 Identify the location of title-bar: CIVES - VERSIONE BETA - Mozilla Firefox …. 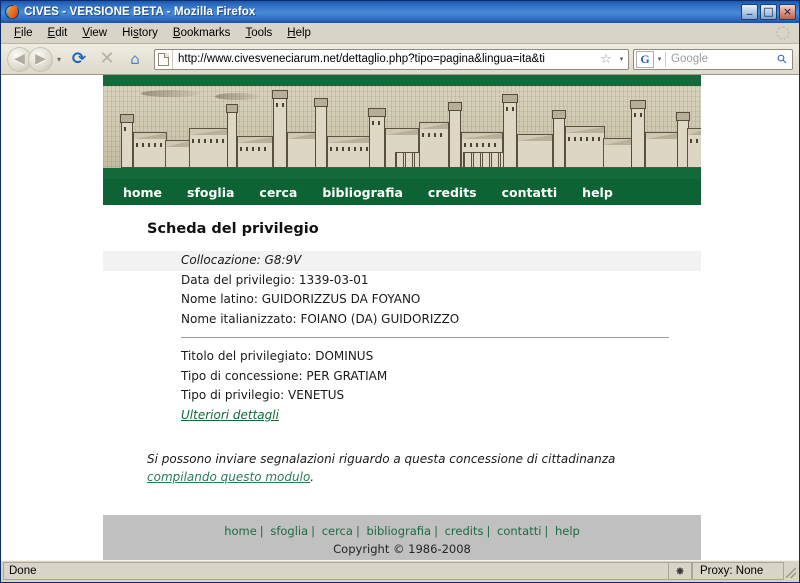
(400, 12).